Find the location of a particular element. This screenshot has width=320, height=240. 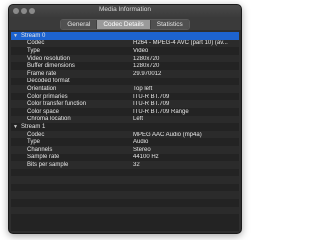

property-row: Bits per sample 32 is located at coordinates (125, 165).